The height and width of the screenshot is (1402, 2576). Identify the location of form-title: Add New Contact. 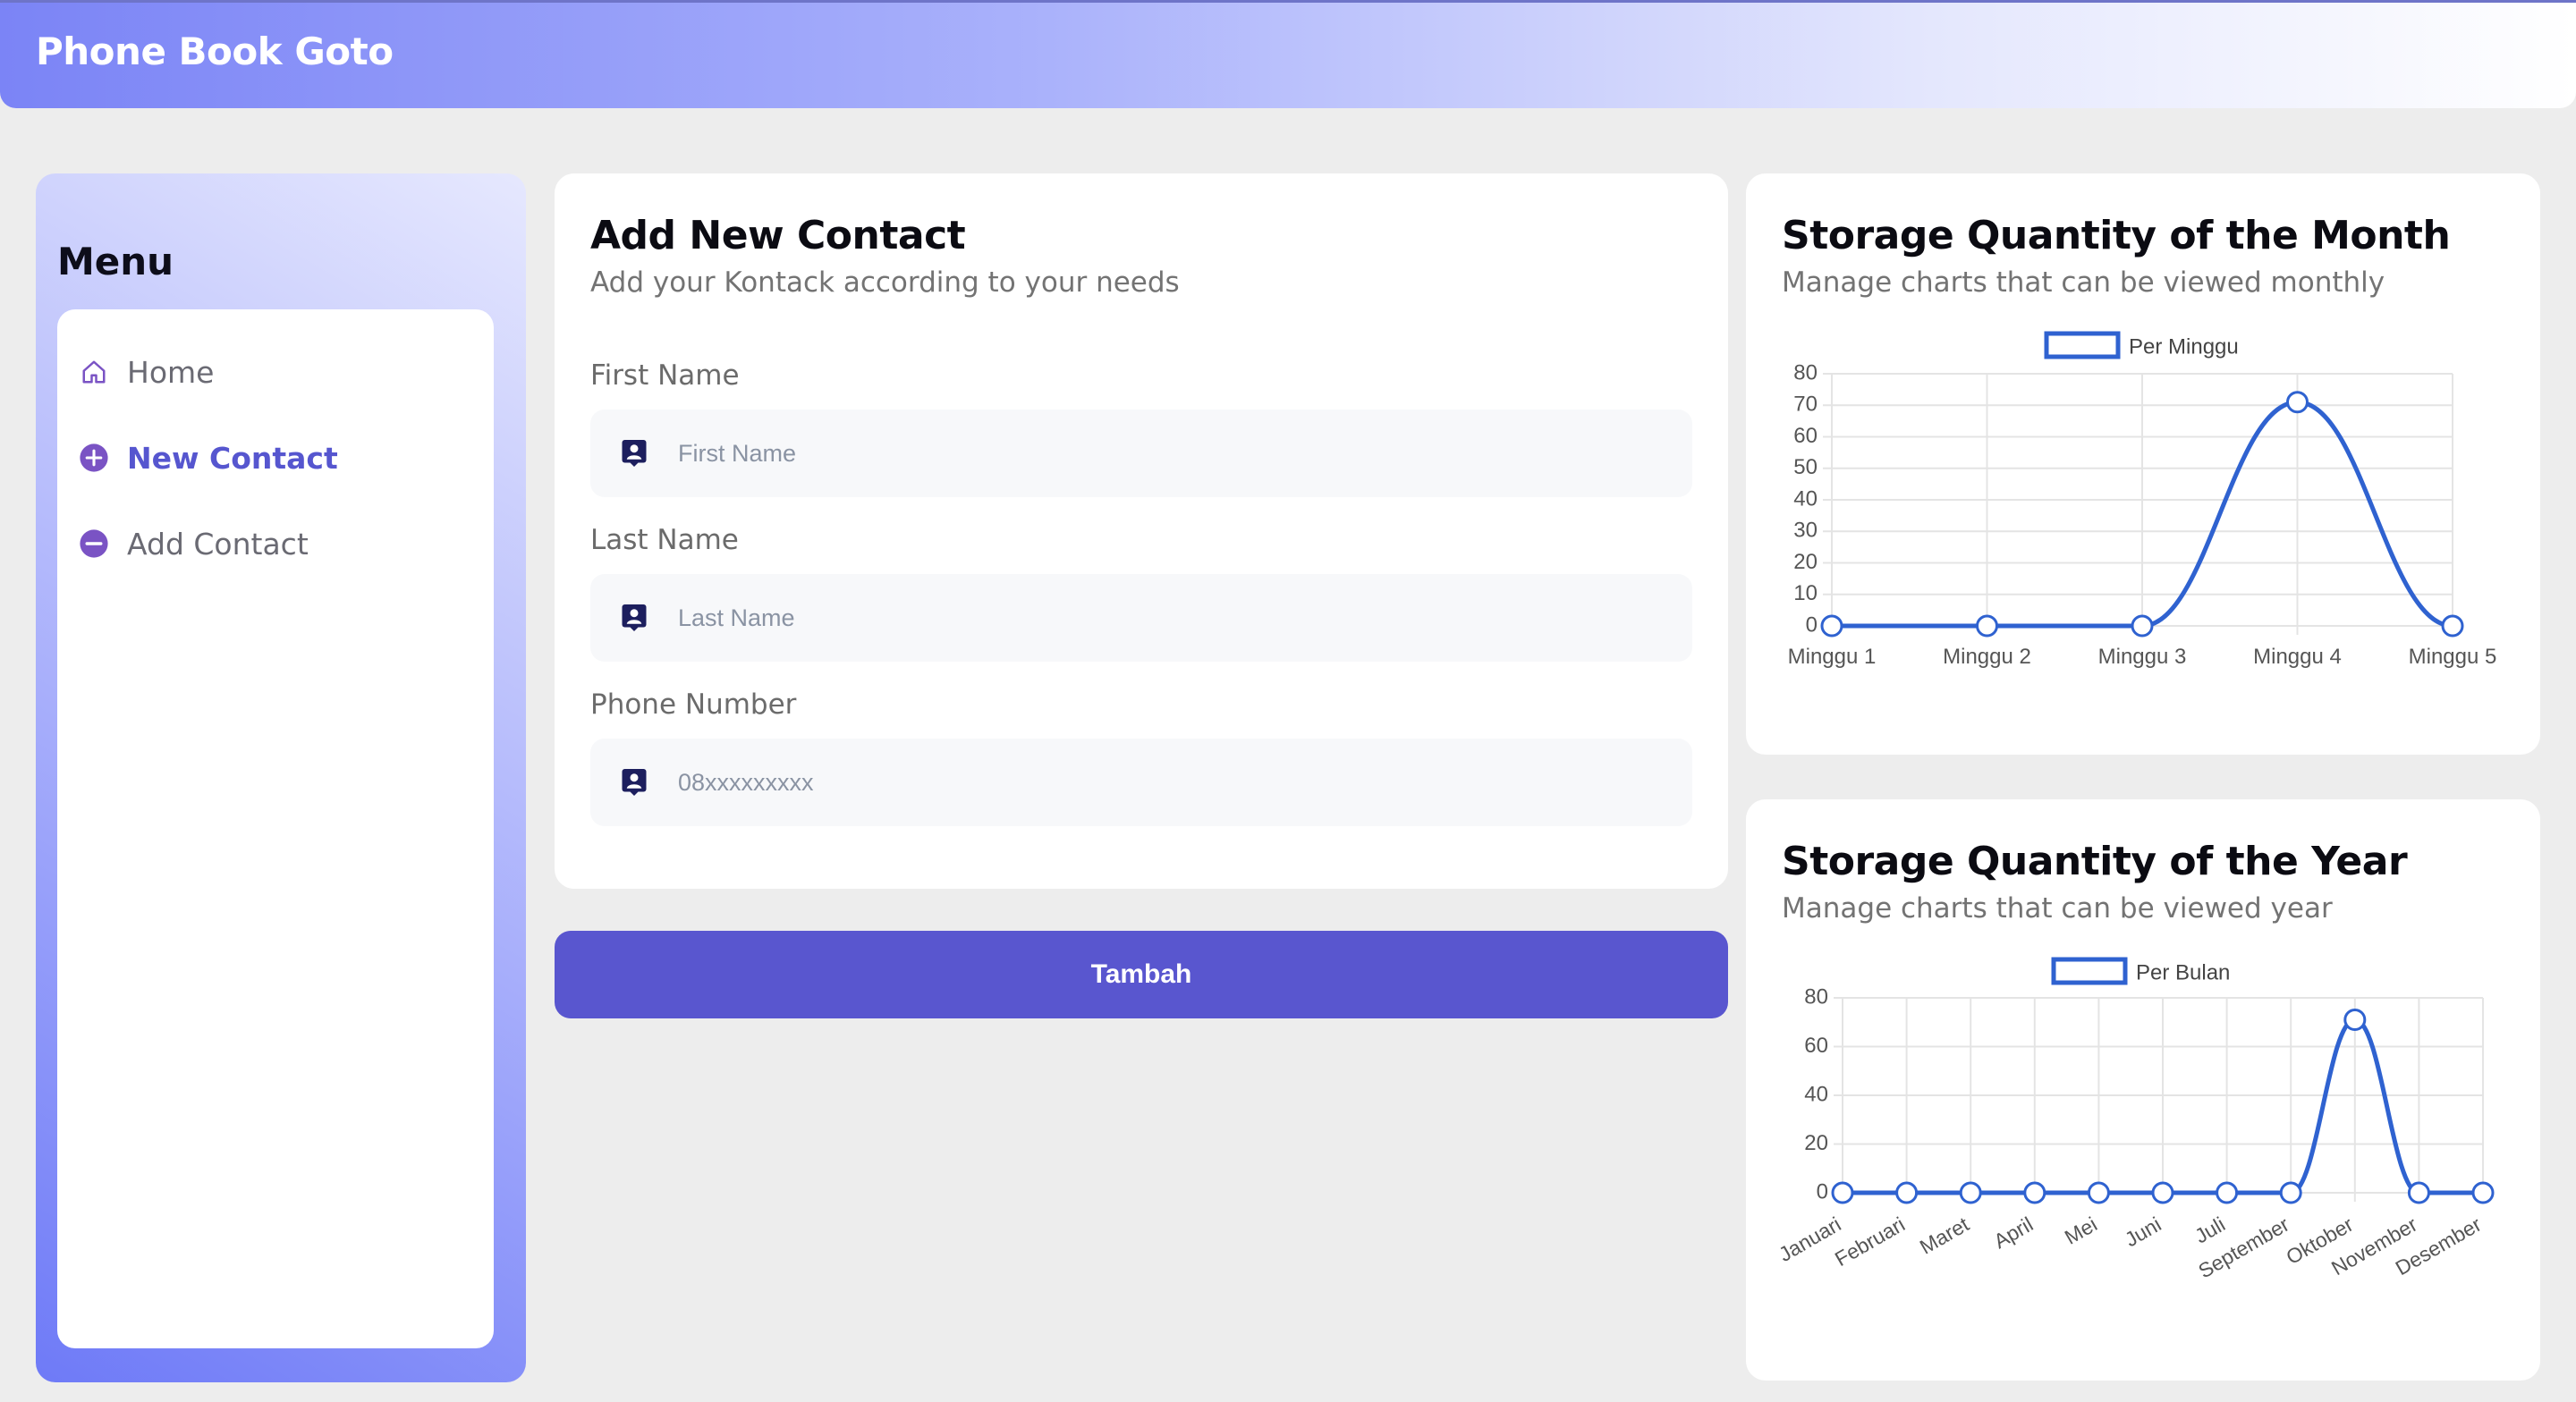
(778, 235).